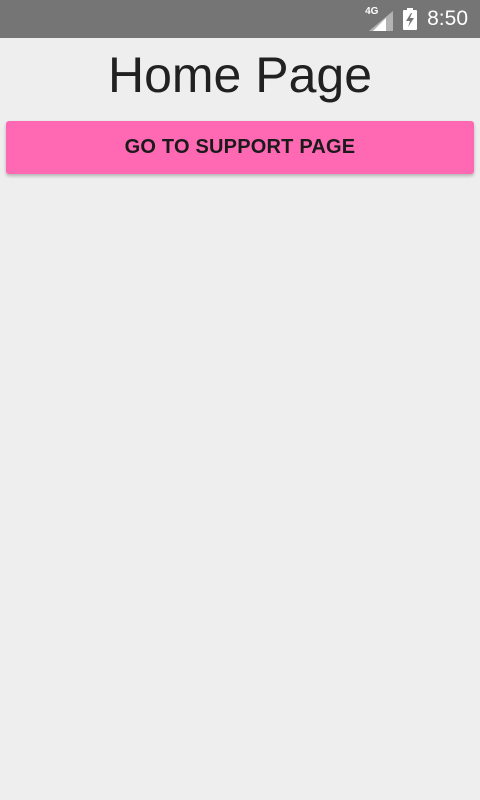 Image resolution: width=480 pixels, height=800 pixels. Describe the element at coordinates (240, 19) in the screenshot. I see `status-bar: 4G 8:50` at that location.